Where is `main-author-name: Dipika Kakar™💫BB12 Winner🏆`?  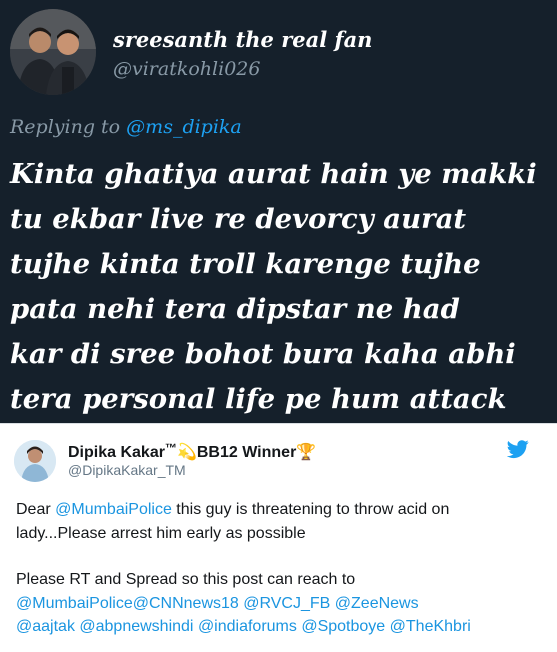
main-author-name: Dipika Kakar™💫BB12 Winner🏆 is located at coordinates (192, 451).